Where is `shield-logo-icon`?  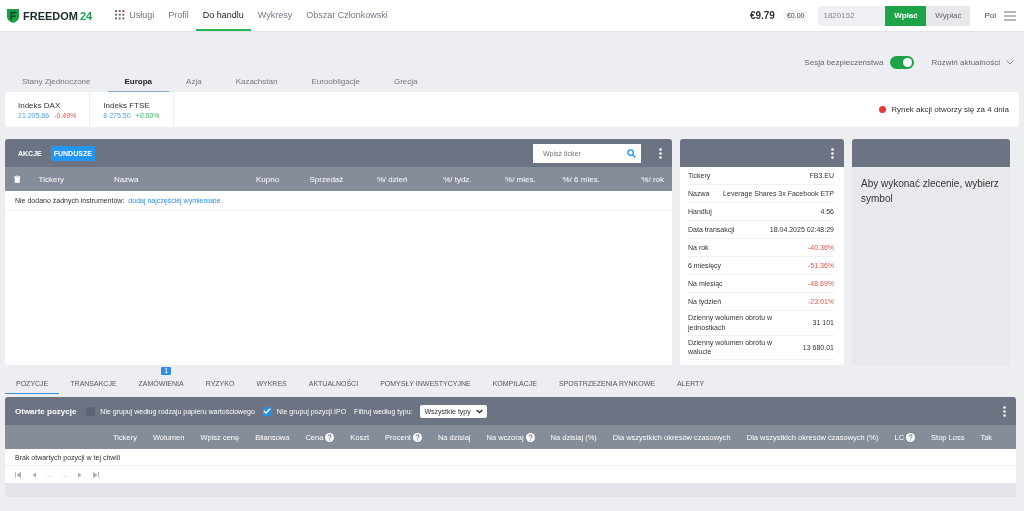 shield-logo-icon is located at coordinates (13, 15).